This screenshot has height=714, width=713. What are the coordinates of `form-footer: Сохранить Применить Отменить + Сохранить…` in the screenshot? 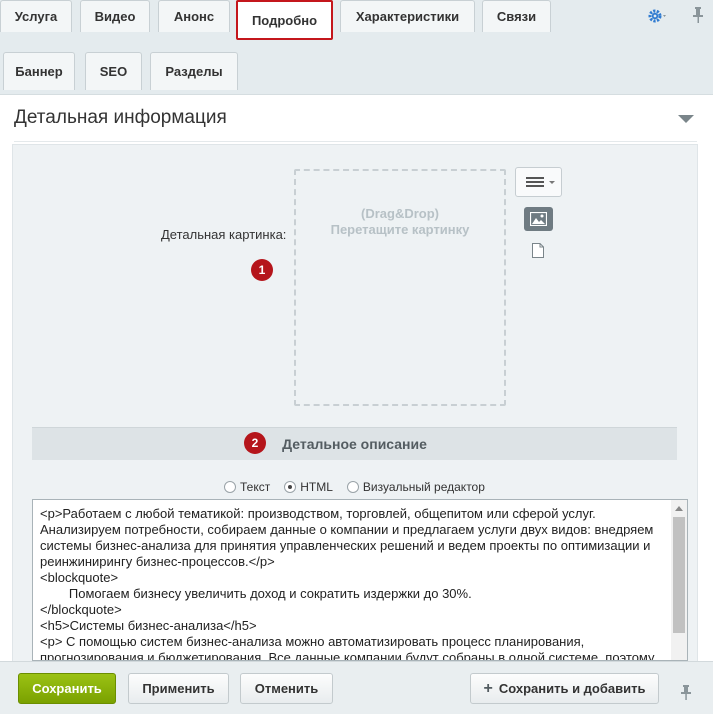 It's located at (356, 687).